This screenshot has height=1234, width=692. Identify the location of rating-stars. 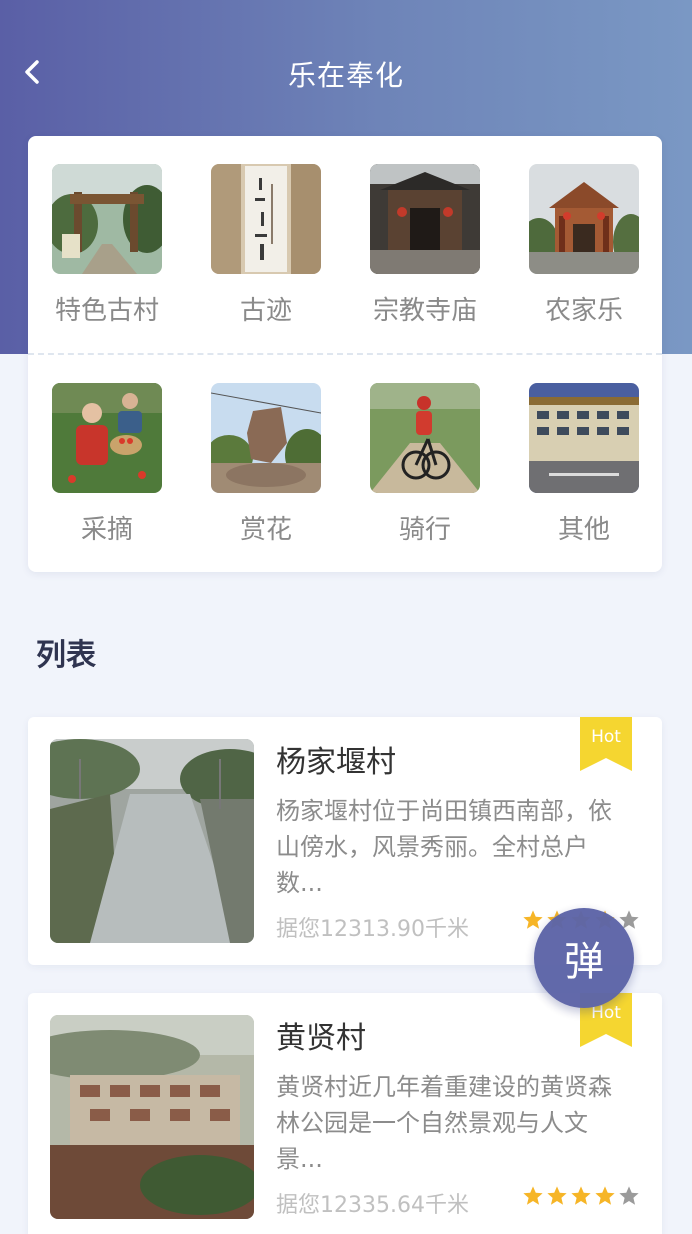
(581, 1196).